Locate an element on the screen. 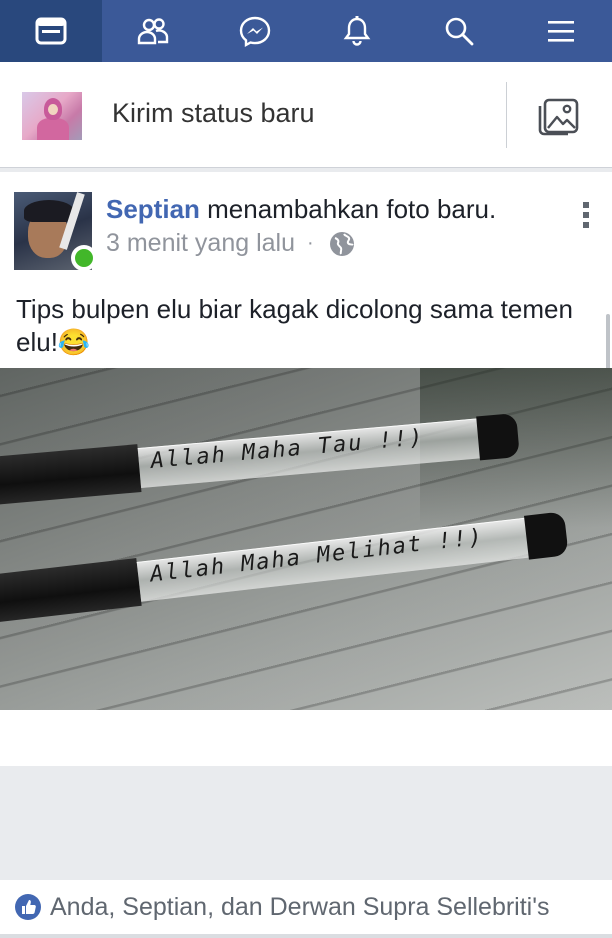 This screenshot has width=612, height=938. messenger-icon is located at coordinates (255, 32).